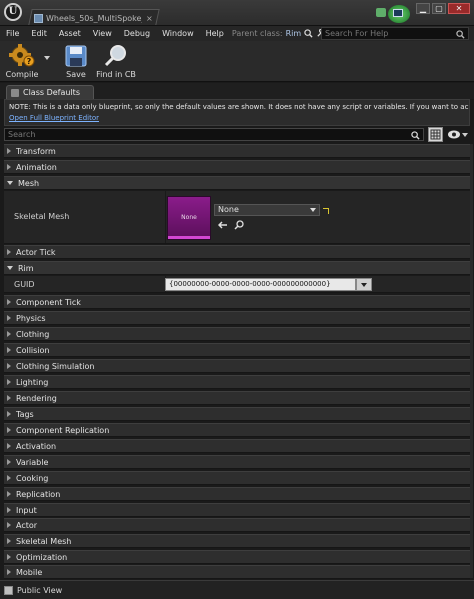  What do you see at coordinates (76, 56) in the screenshot?
I see `save-icon` at bounding box center [76, 56].